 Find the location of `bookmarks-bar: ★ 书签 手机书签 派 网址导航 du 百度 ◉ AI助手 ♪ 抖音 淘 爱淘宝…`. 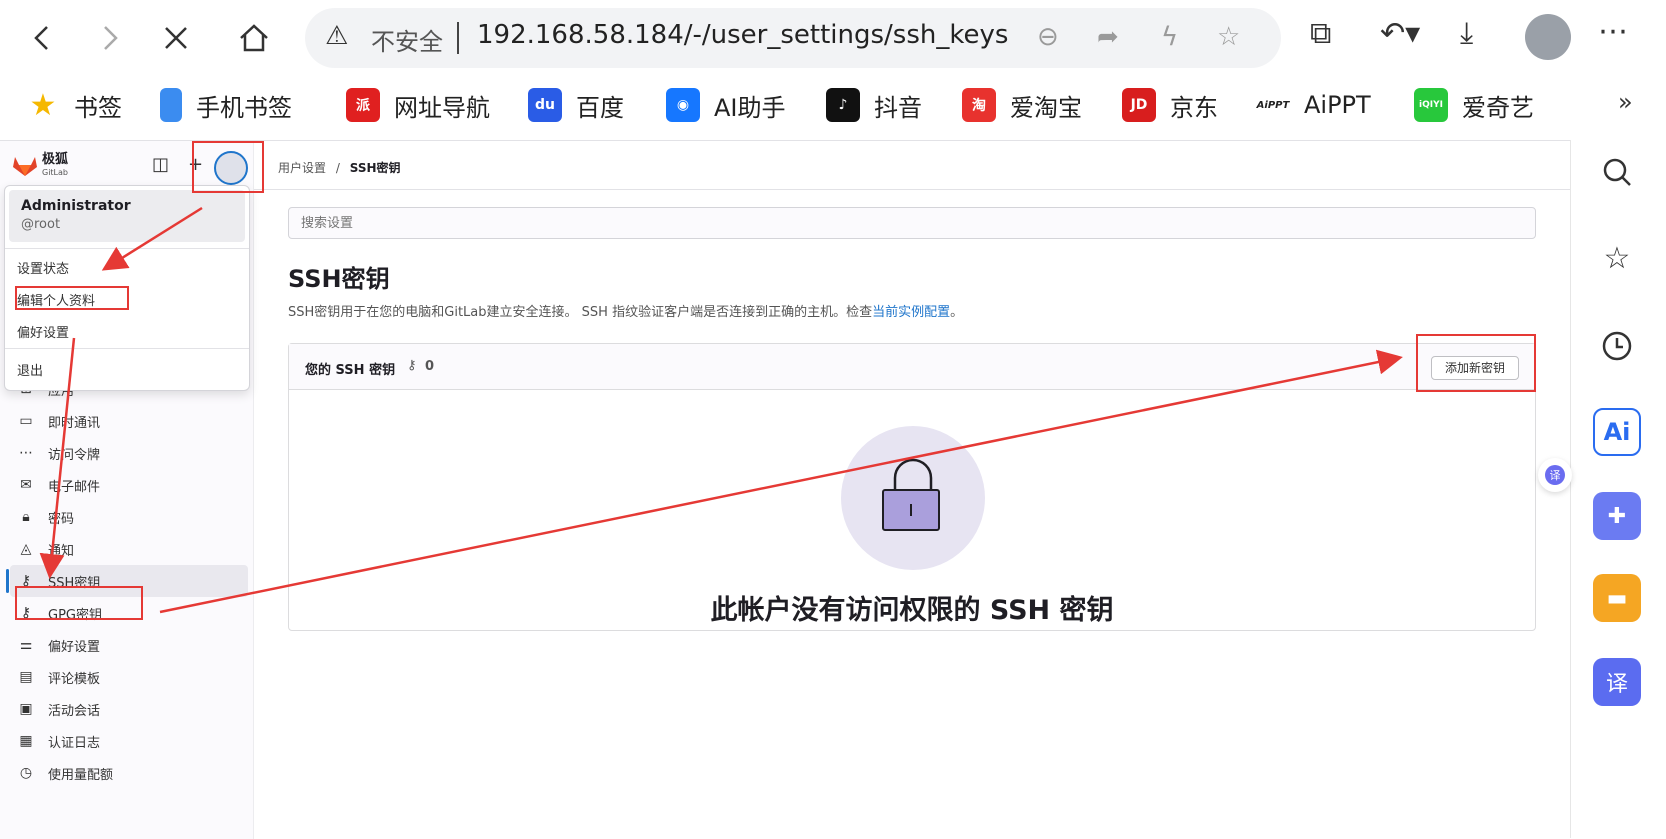

bookmarks-bar: ★ 书签 手机书签 派 网址导航 du 百度 ◉ AI助手 ♪ 抖音 淘 爱淘宝… is located at coordinates (833, 106).